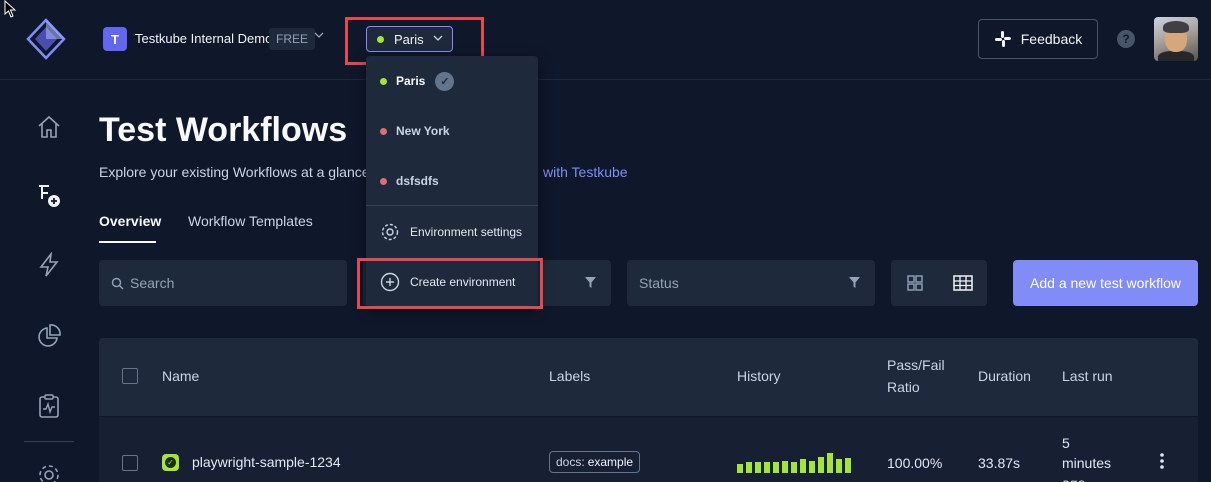 The width and height of the screenshot is (1211, 482). What do you see at coordinates (1176, 56) in the screenshot?
I see `avatar-shirt` at bounding box center [1176, 56].